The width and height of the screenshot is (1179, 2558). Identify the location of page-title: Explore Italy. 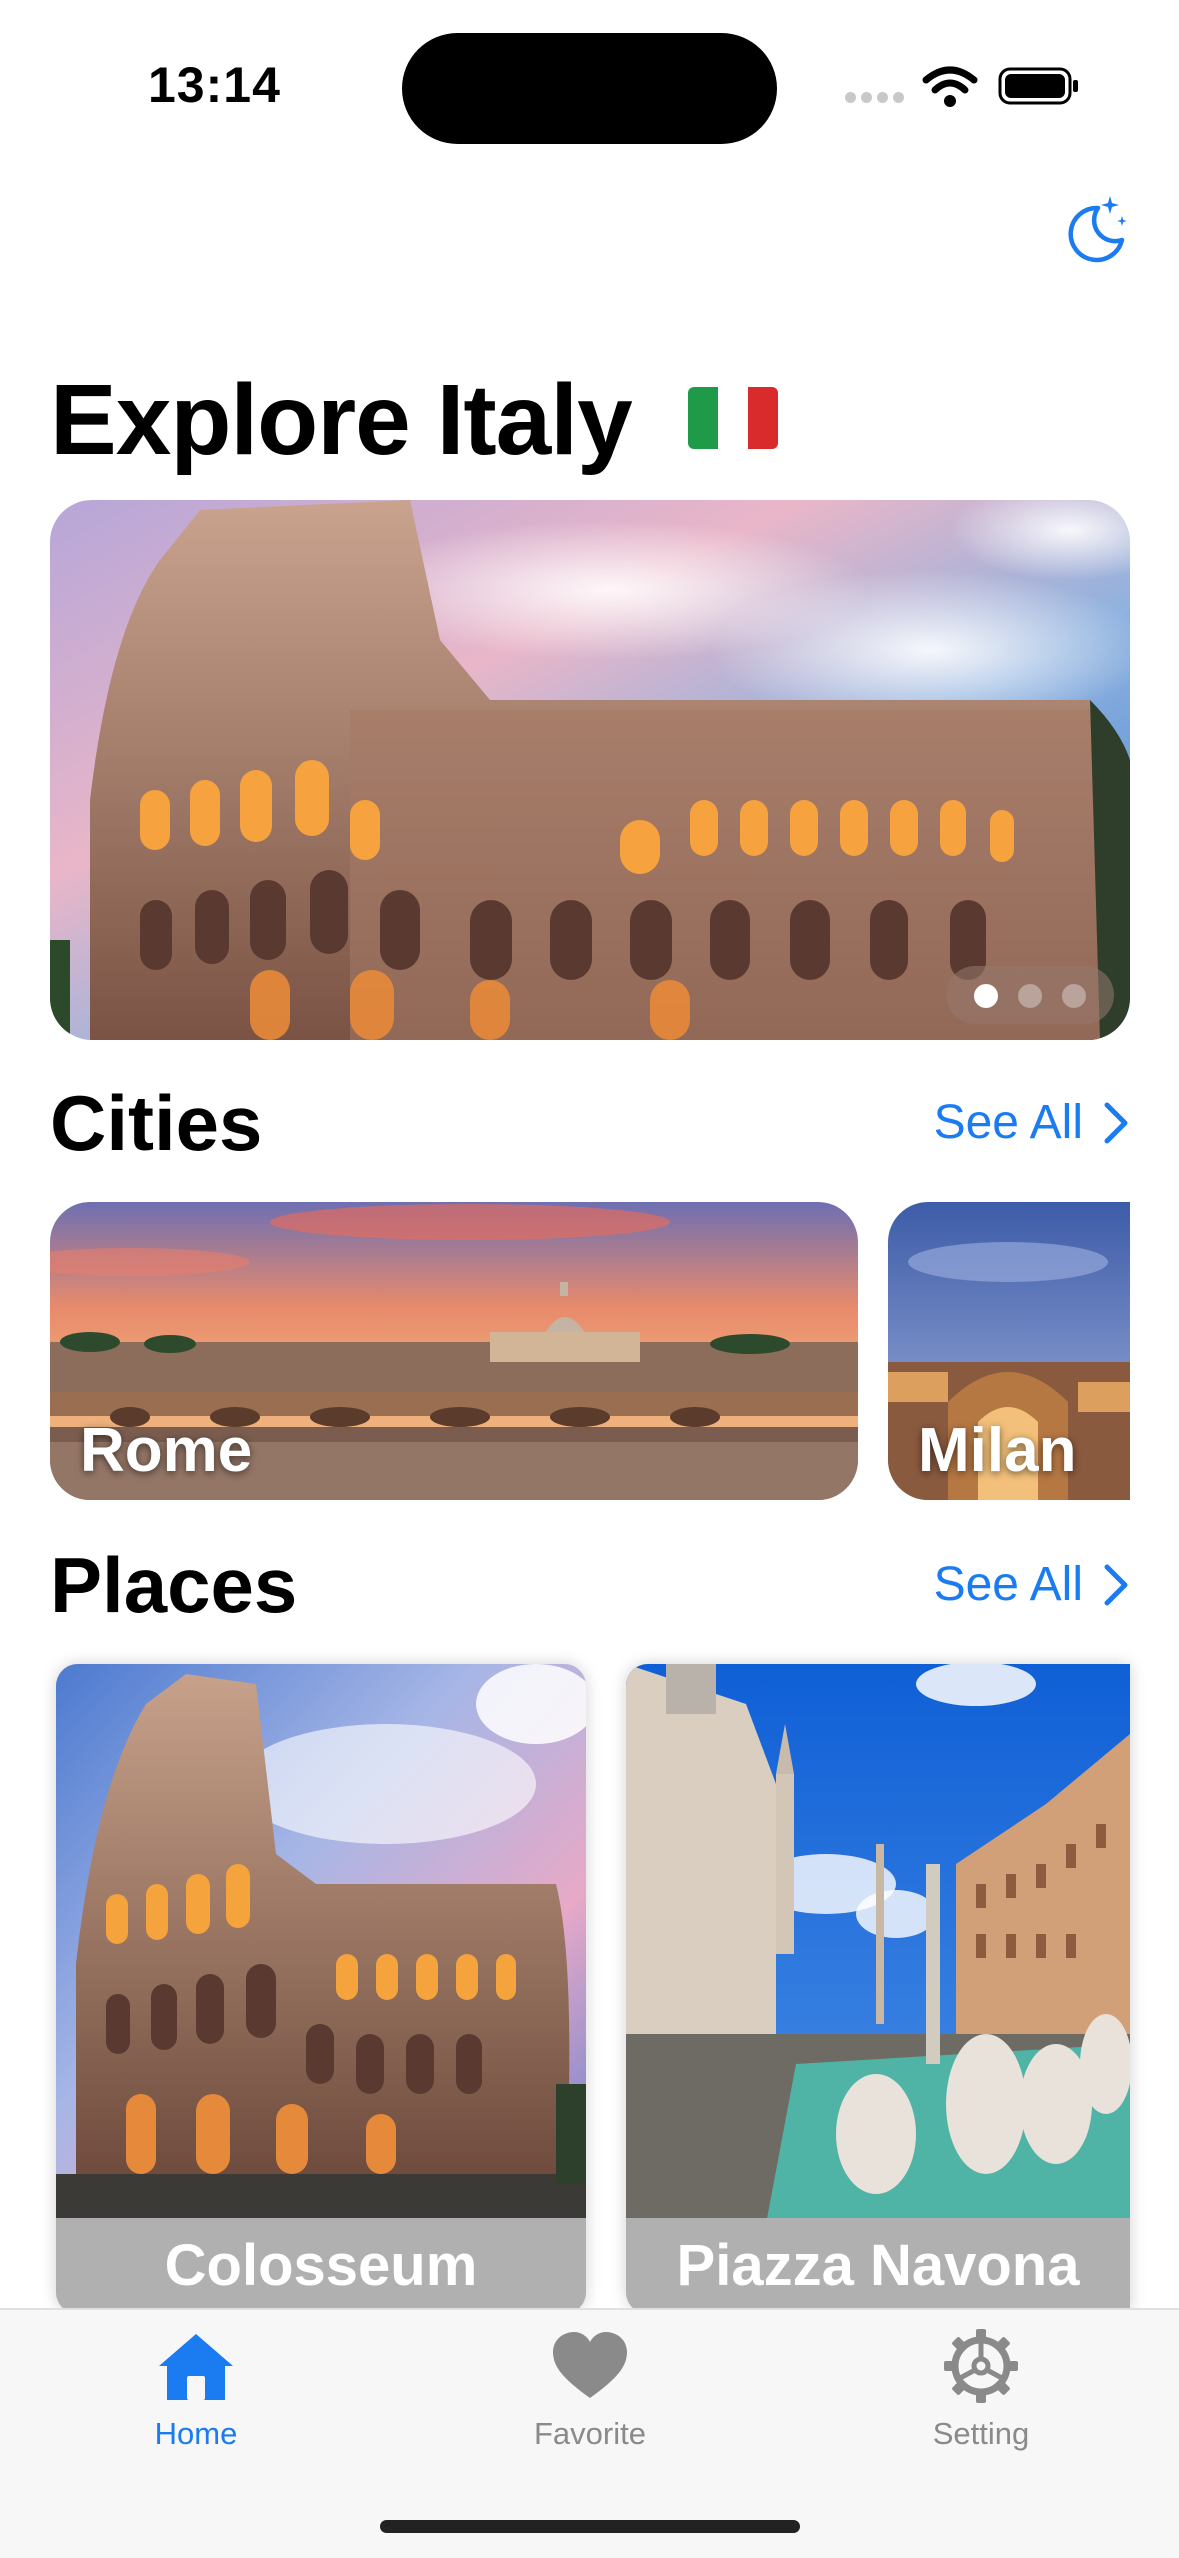
(414, 420).